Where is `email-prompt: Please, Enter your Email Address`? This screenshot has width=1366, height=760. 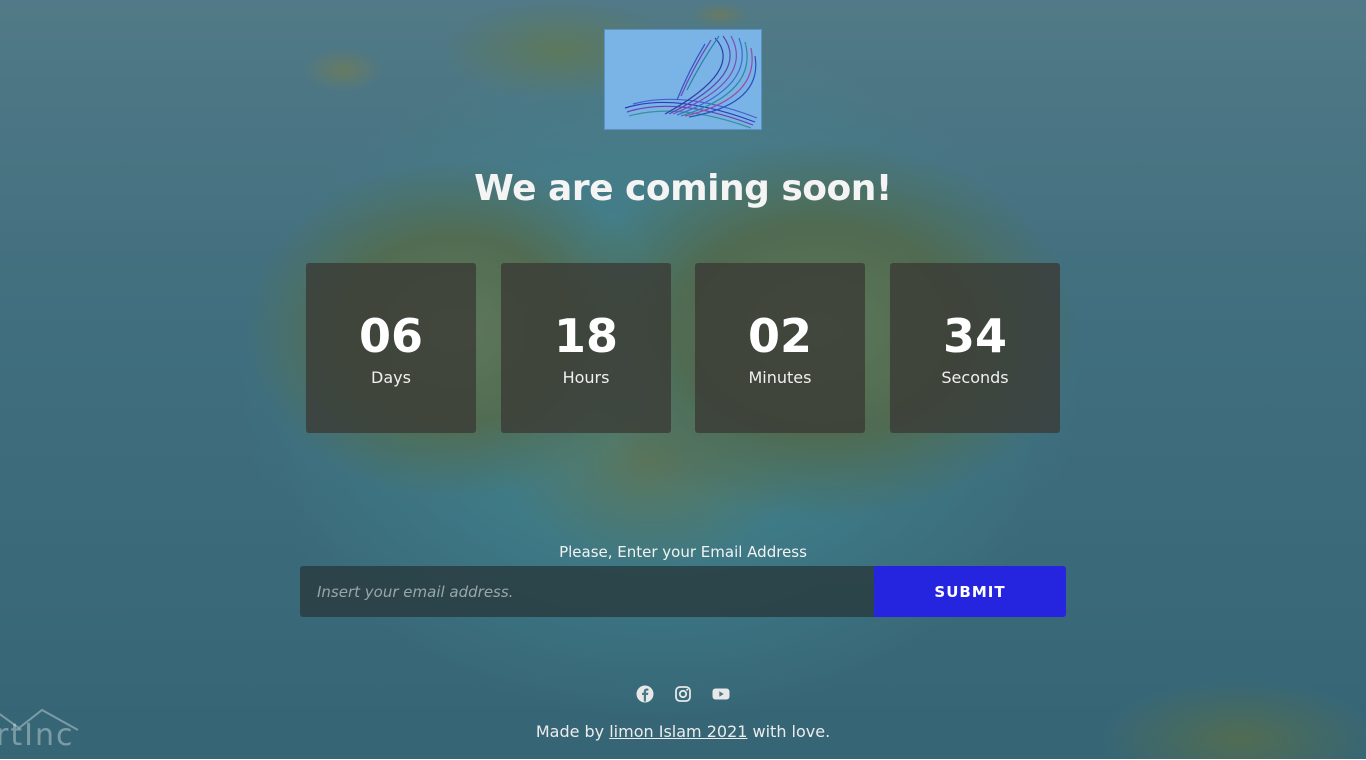 email-prompt: Please, Enter your Email Address is located at coordinates (683, 552).